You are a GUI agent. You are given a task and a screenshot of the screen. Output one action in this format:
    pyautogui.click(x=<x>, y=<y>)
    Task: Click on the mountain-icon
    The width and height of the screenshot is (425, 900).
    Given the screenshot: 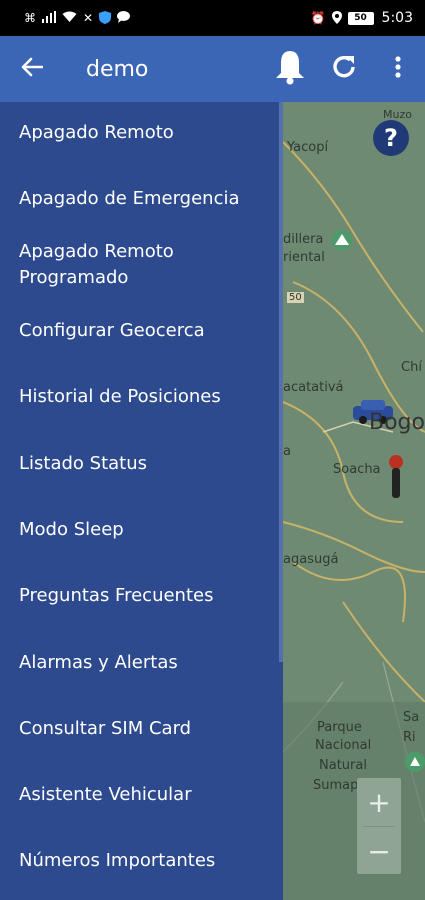 What is the action you would take?
    pyautogui.click(x=342, y=240)
    